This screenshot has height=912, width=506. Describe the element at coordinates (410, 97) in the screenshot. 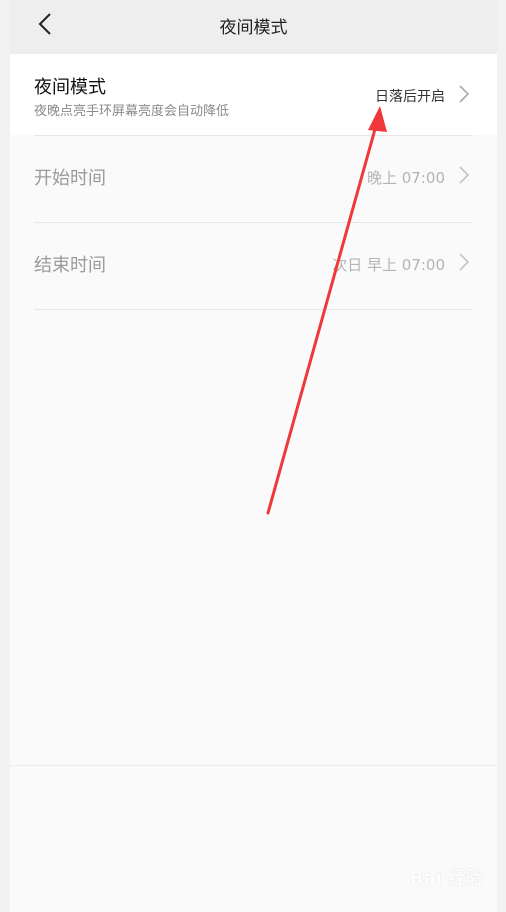

I see `night-mode-value: 日落后开启` at that location.